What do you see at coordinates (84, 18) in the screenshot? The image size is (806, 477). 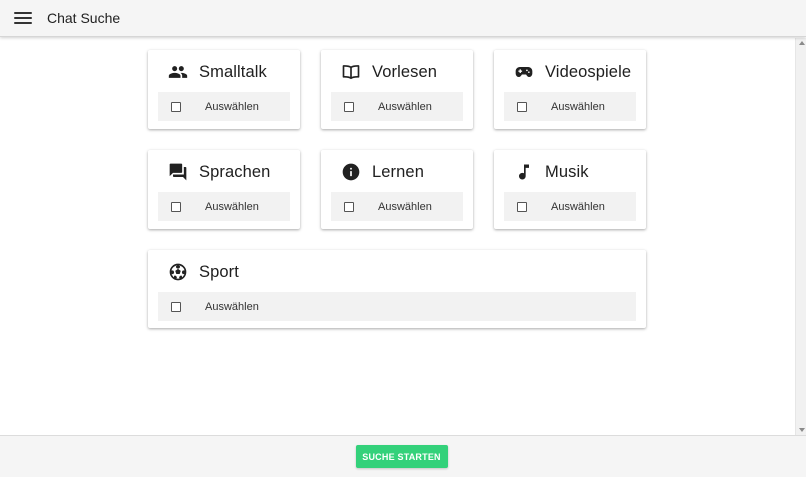 I see `app-title: Chat Suche` at bounding box center [84, 18].